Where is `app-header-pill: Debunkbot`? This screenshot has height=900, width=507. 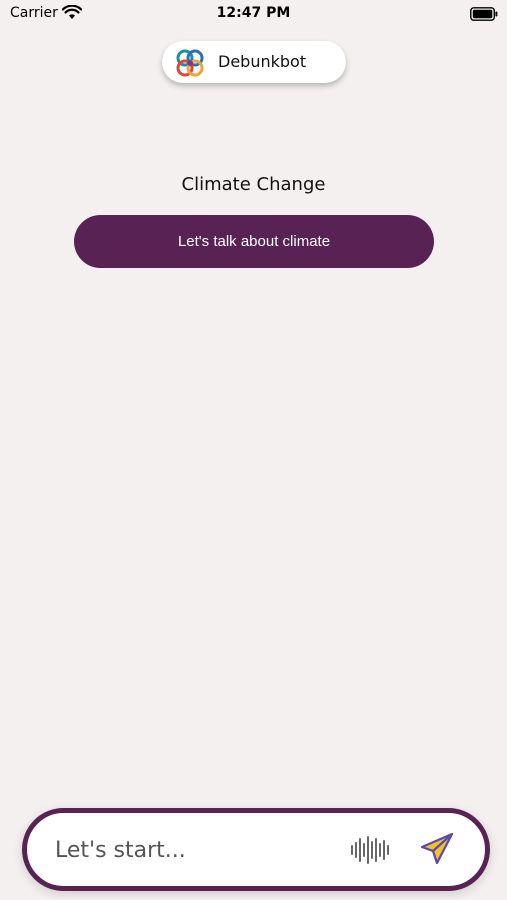
app-header-pill: Debunkbot is located at coordinates (254, 62).